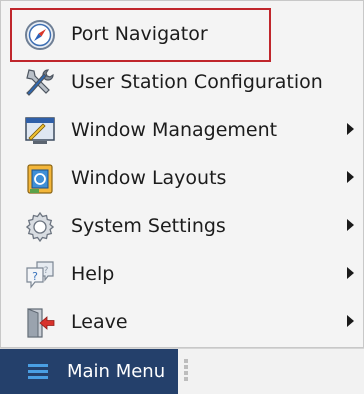 The width and height of the screenshot is (364, 394). I want to click on hamburger-icon, so click(38, 372).